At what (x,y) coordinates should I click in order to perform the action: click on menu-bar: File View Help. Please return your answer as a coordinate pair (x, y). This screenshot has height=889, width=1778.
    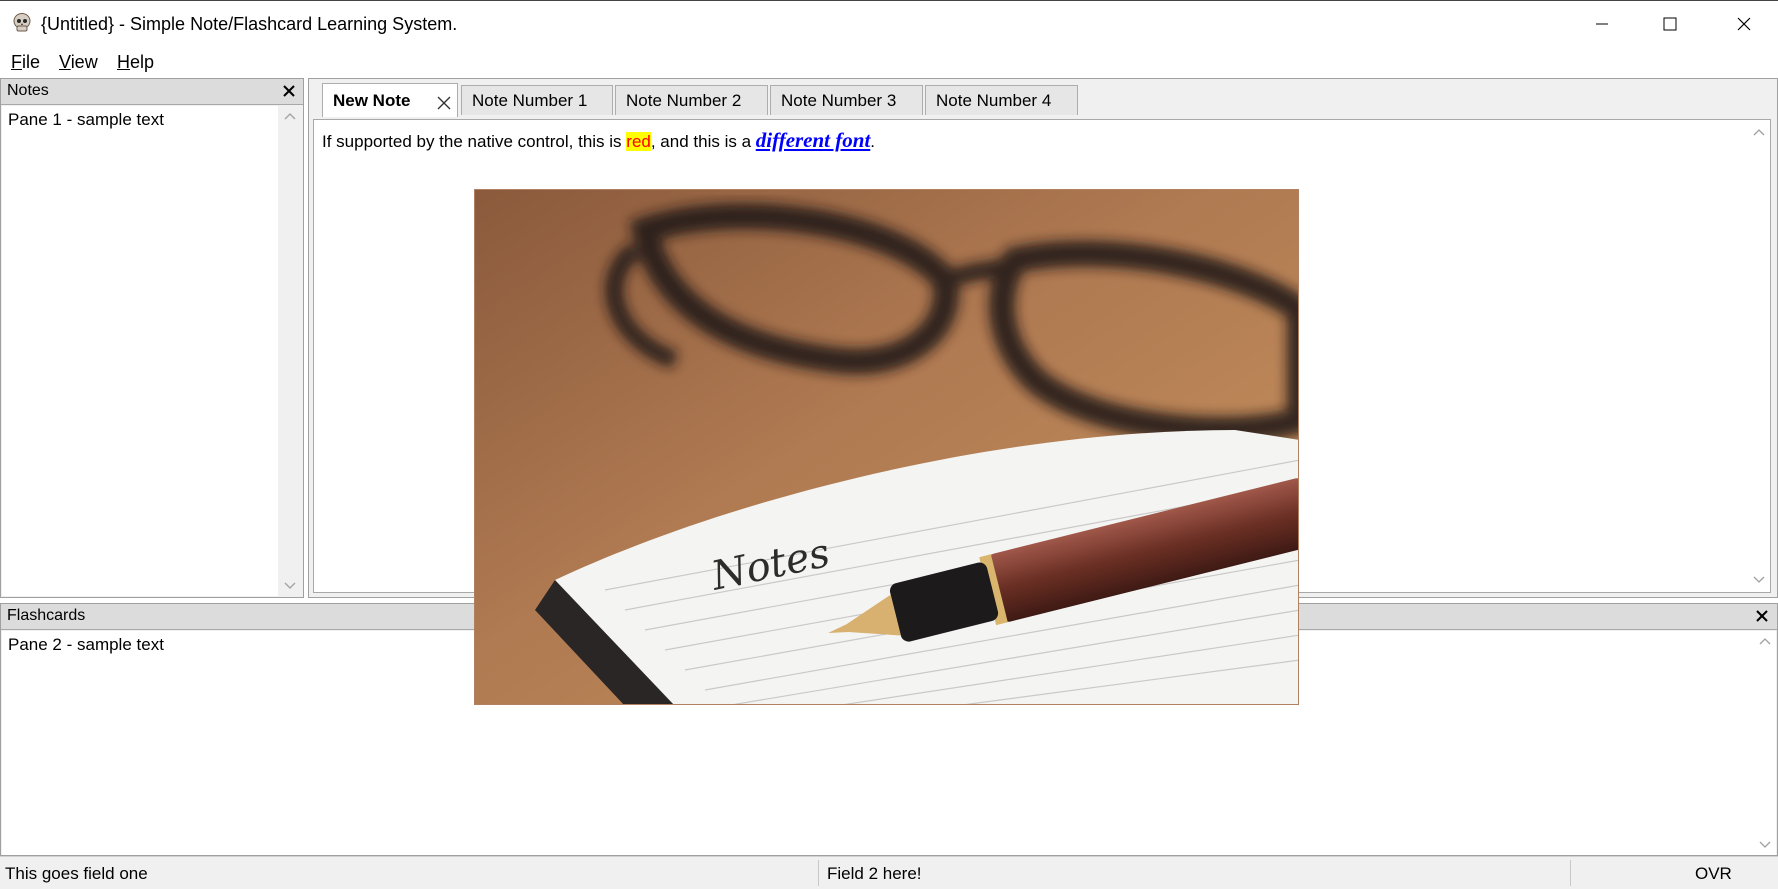
    Looking at the image, I should click on (889, 62).